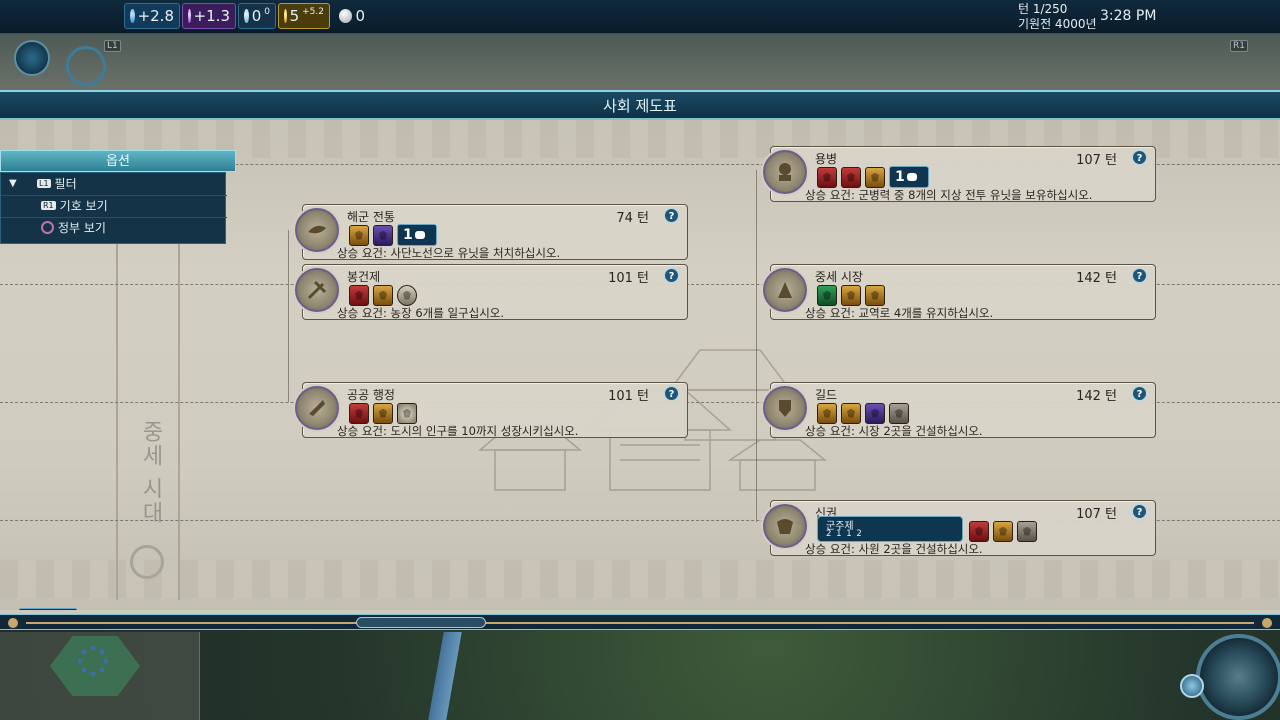 Image resolution: width=1280 pixels, height=720 pixels. Describe the element at coordinates (13, 183) in the screenshot. I see `chevron-down-icon: ▼` at that location.